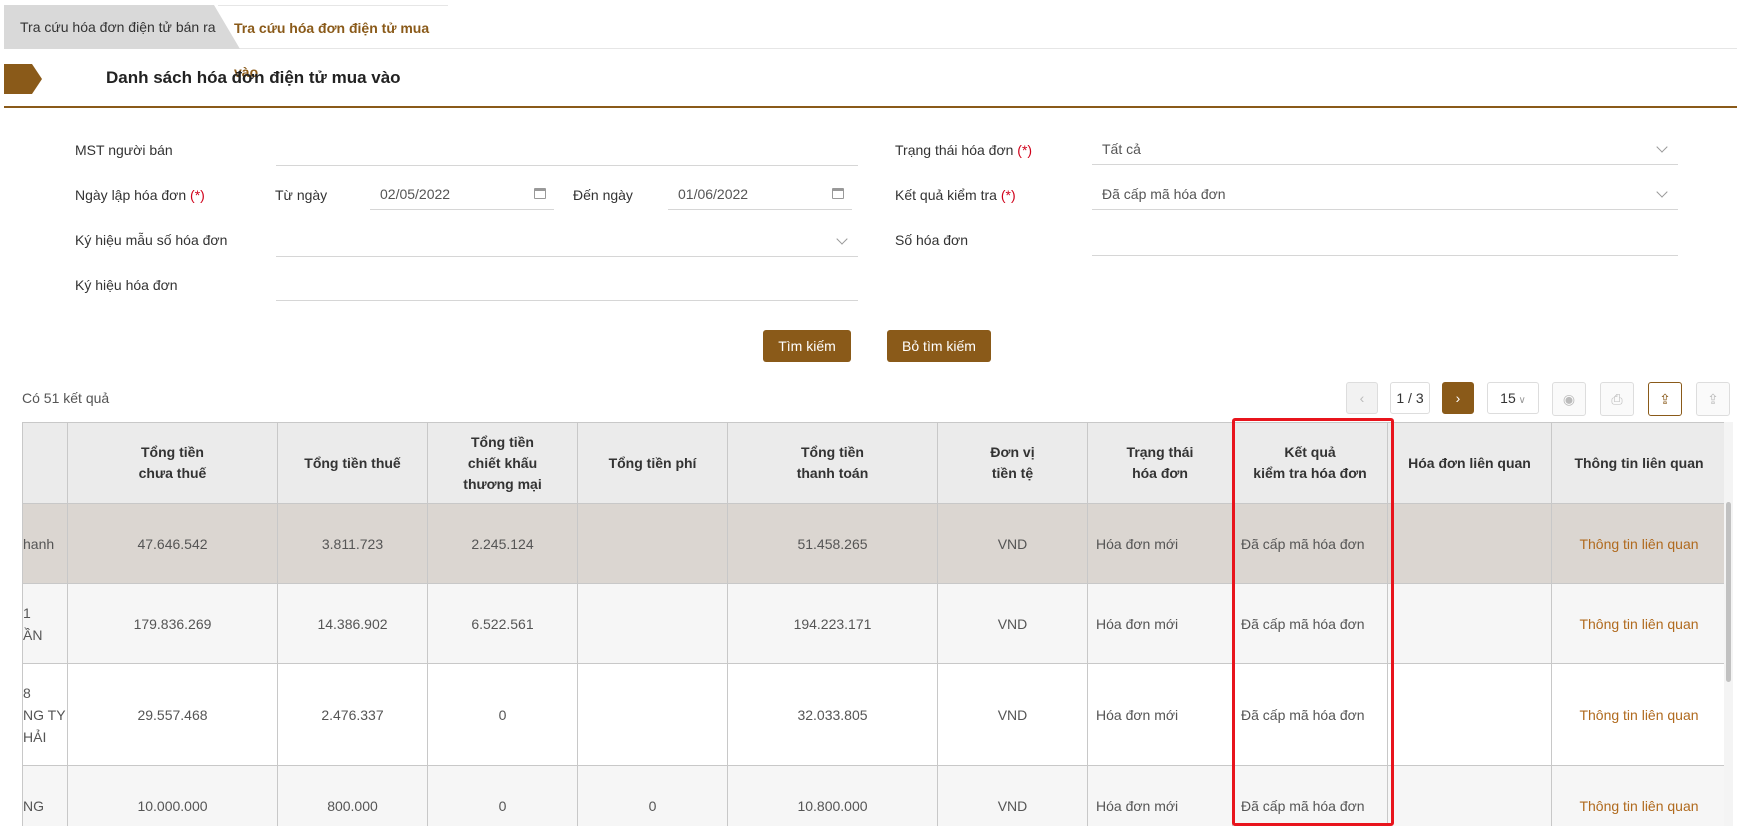 The height and width of the screenshot is (826, 1737). I want to click on search-button: Tìm kiếm, so click(807, 346).